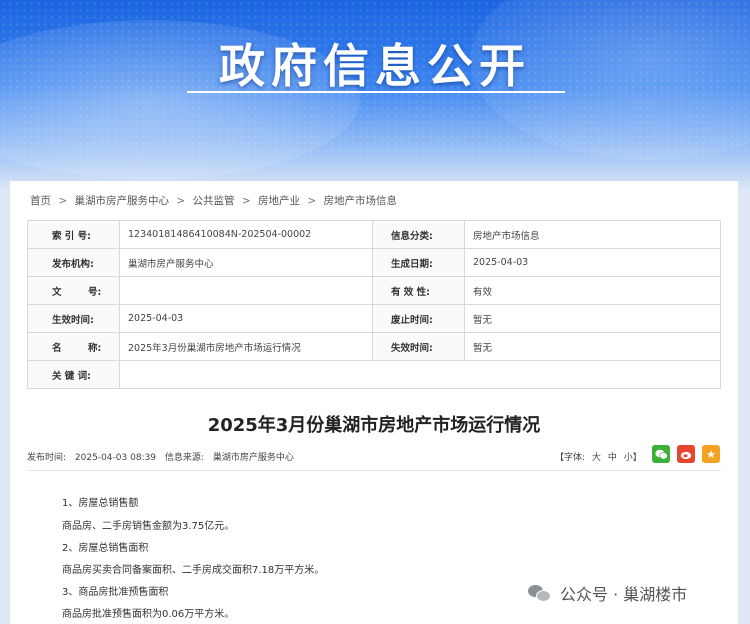  I want to click on docno-value, so click(246, 290).